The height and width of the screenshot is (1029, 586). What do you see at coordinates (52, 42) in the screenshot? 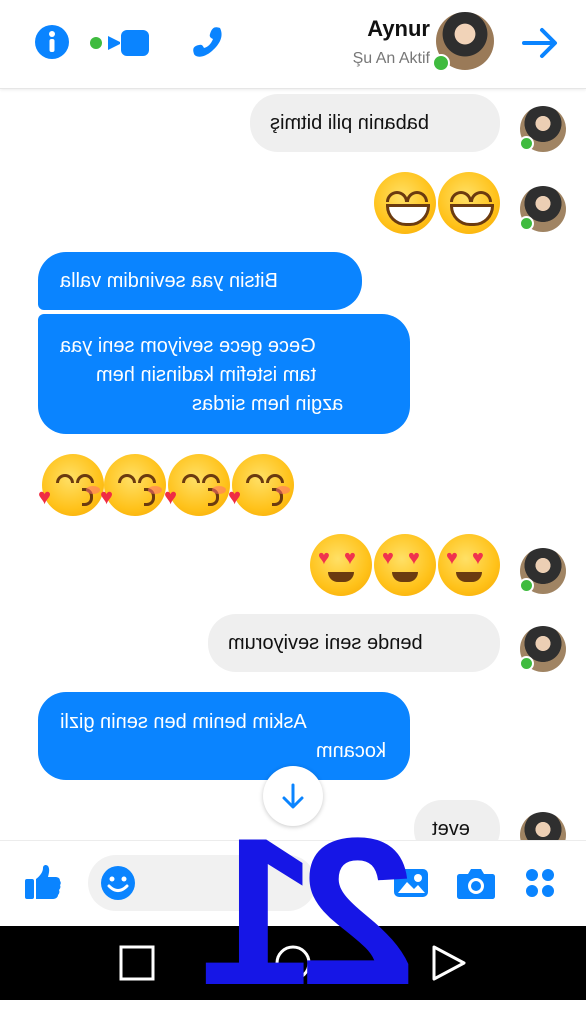
I see `info-icon` at bounding box center [52, 42].